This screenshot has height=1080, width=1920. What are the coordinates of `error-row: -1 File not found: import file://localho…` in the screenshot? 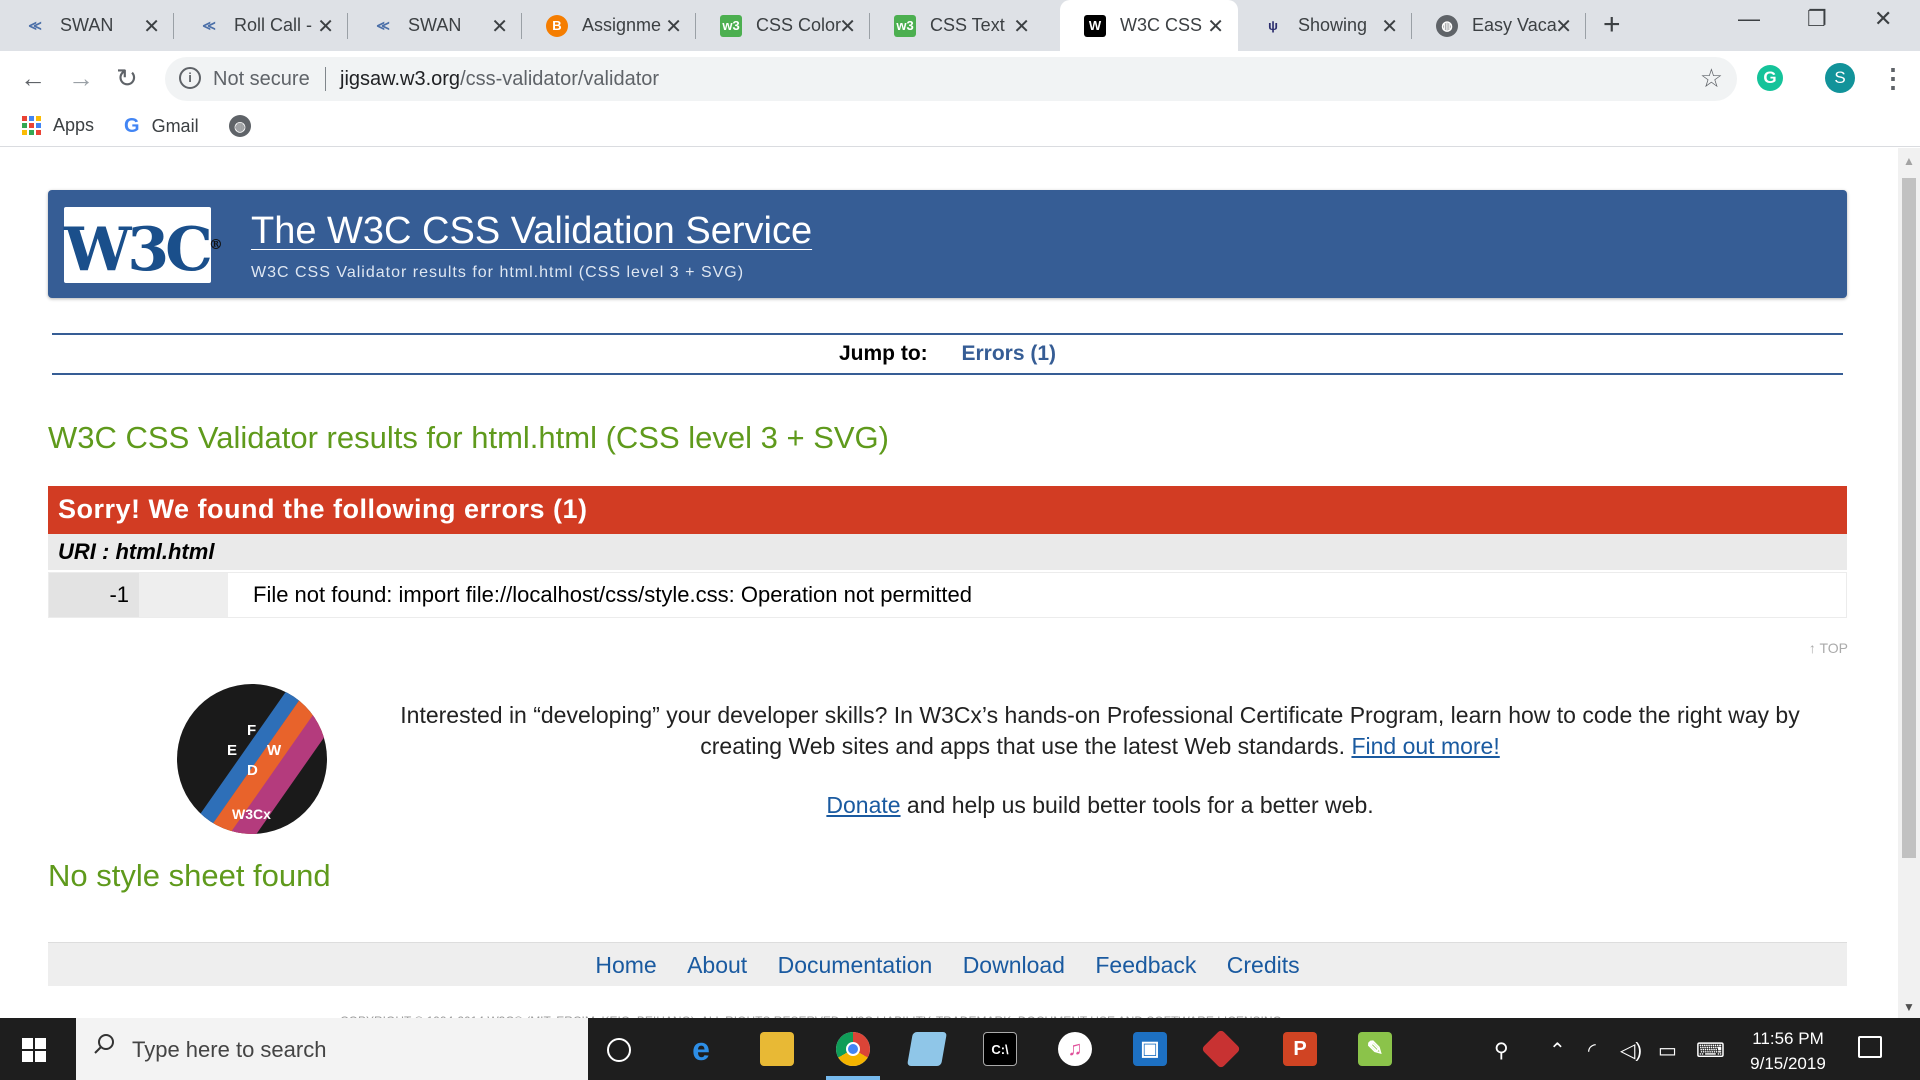 It's located at (947, 595).